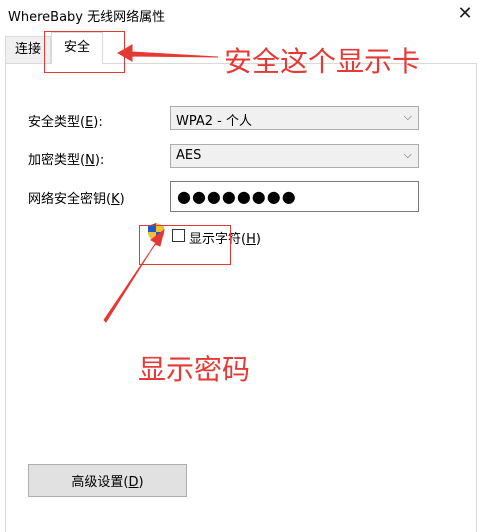 Image resolution: width=488 pixels, height=532 pixels. What do you see at coordinates (294, 156) in the screenshot?
I see `encryption-type-select: AES ⌵` at bounding box center [294, 156].